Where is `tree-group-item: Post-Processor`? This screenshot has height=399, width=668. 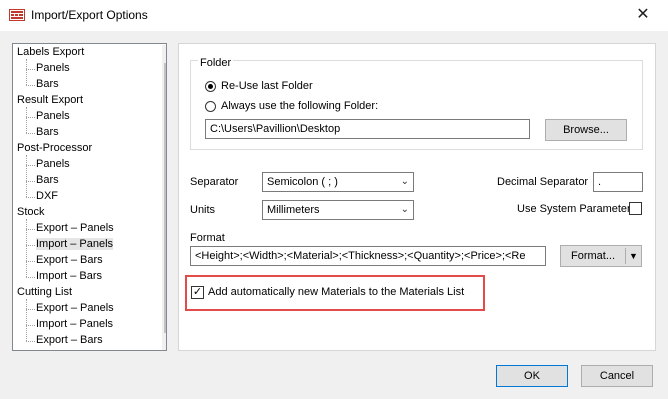 tree-group-item: Post-Processor is located at coordinates (54, 148).